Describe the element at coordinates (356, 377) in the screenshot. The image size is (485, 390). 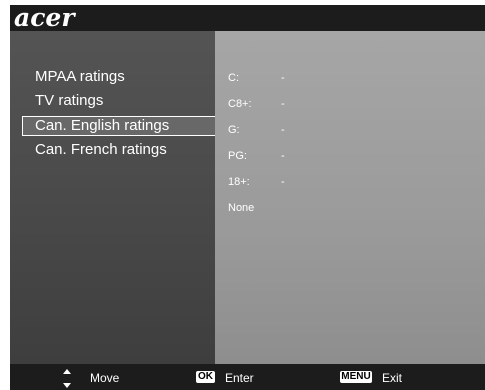
I see `menu-key-icon: MENU` at that location.